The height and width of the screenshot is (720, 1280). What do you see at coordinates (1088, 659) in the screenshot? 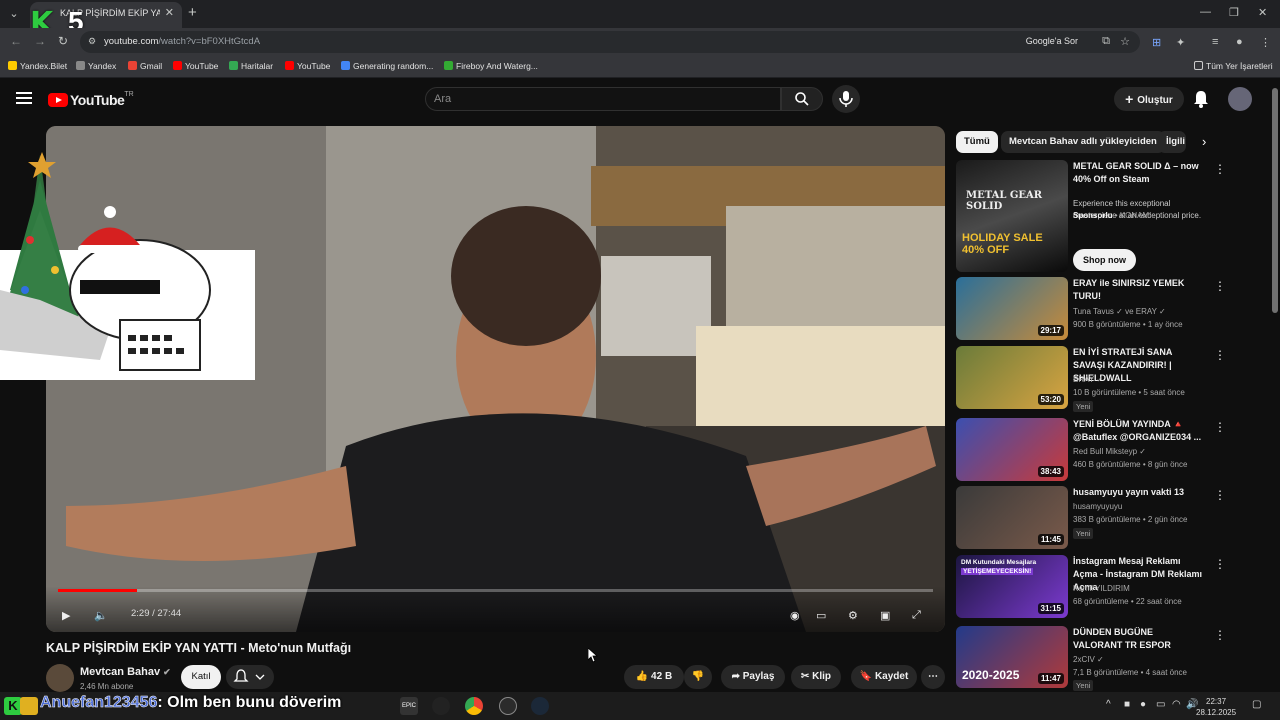
I see `channel-name: 2xCIV ✓` at bounding box center [1088, 659].